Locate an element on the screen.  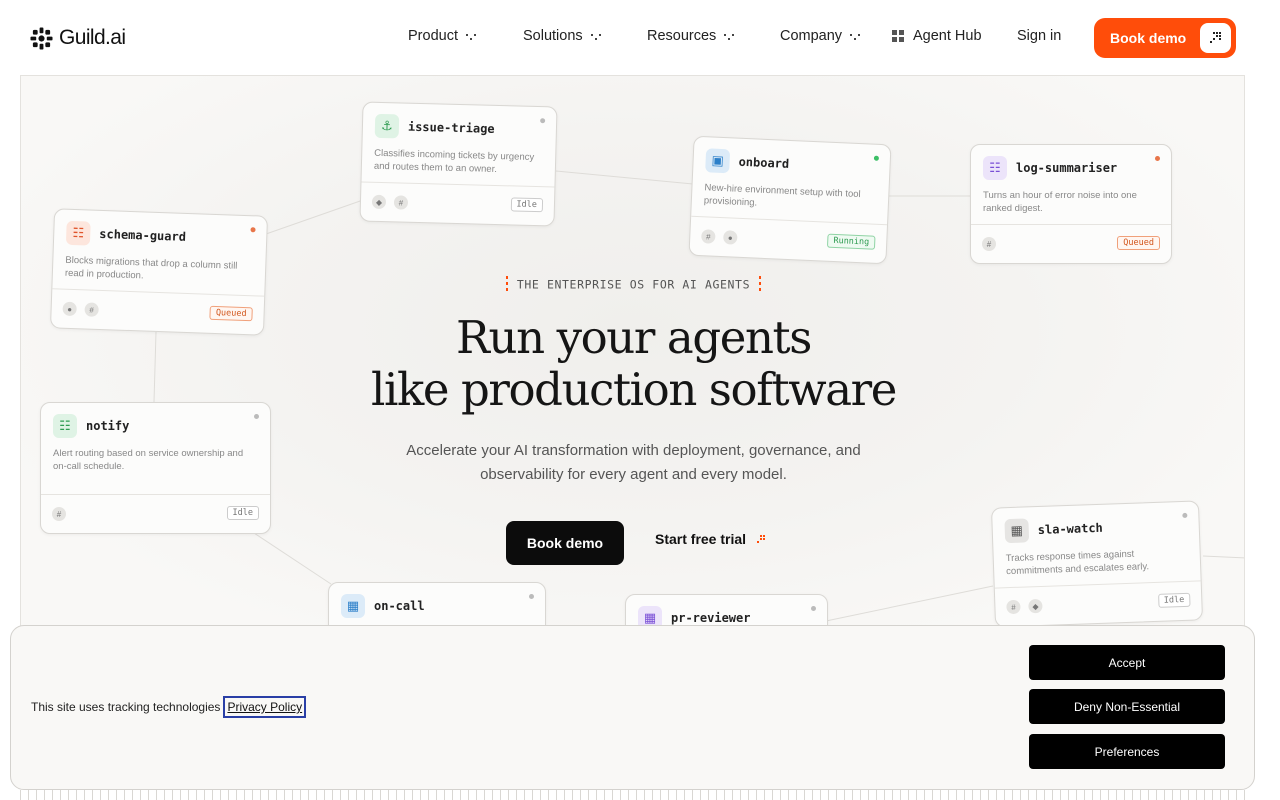
start-free-trial-label: Start free trial is located at coordinates (701, 539).